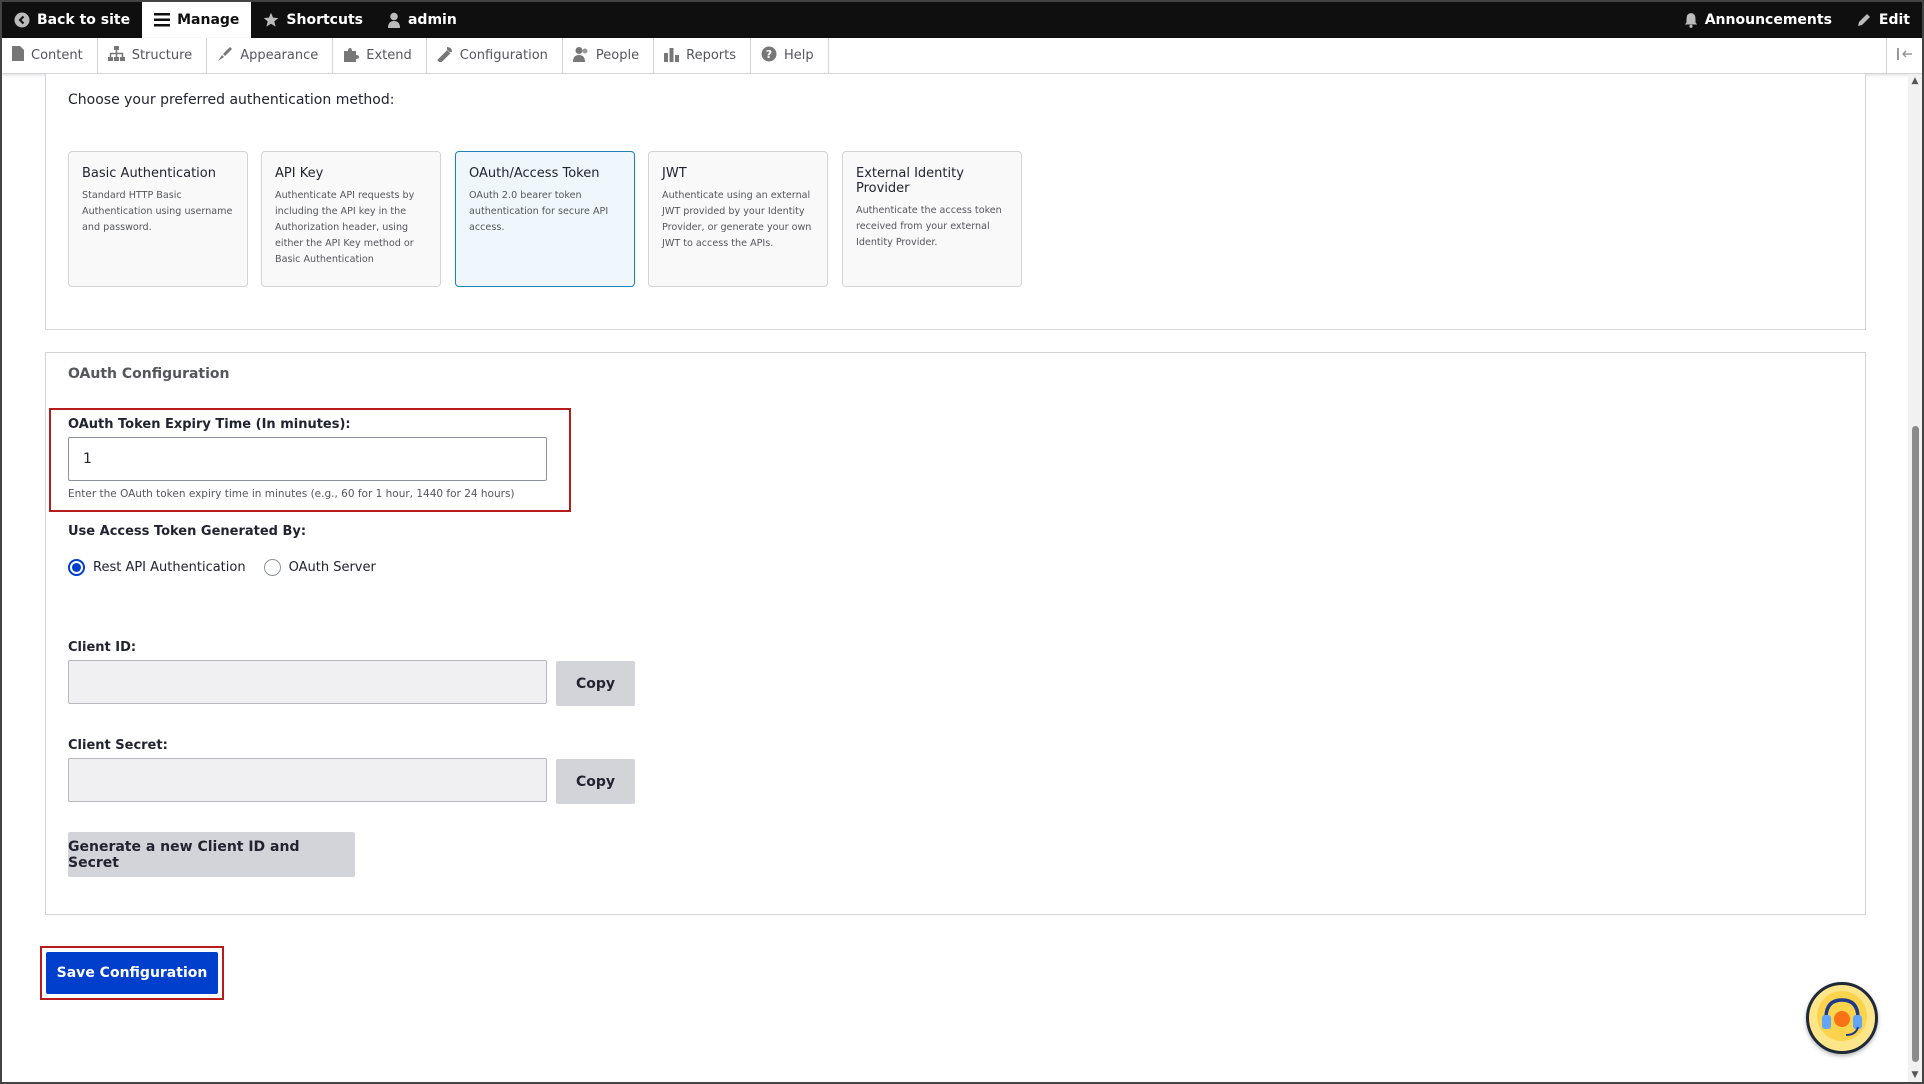 Image resolution: width=1924 pixels, height=1084 pixels. Describe the element at coordinates (534, 173) in the screenshot. I see `method-title: OAuth/Access Token` at that location.